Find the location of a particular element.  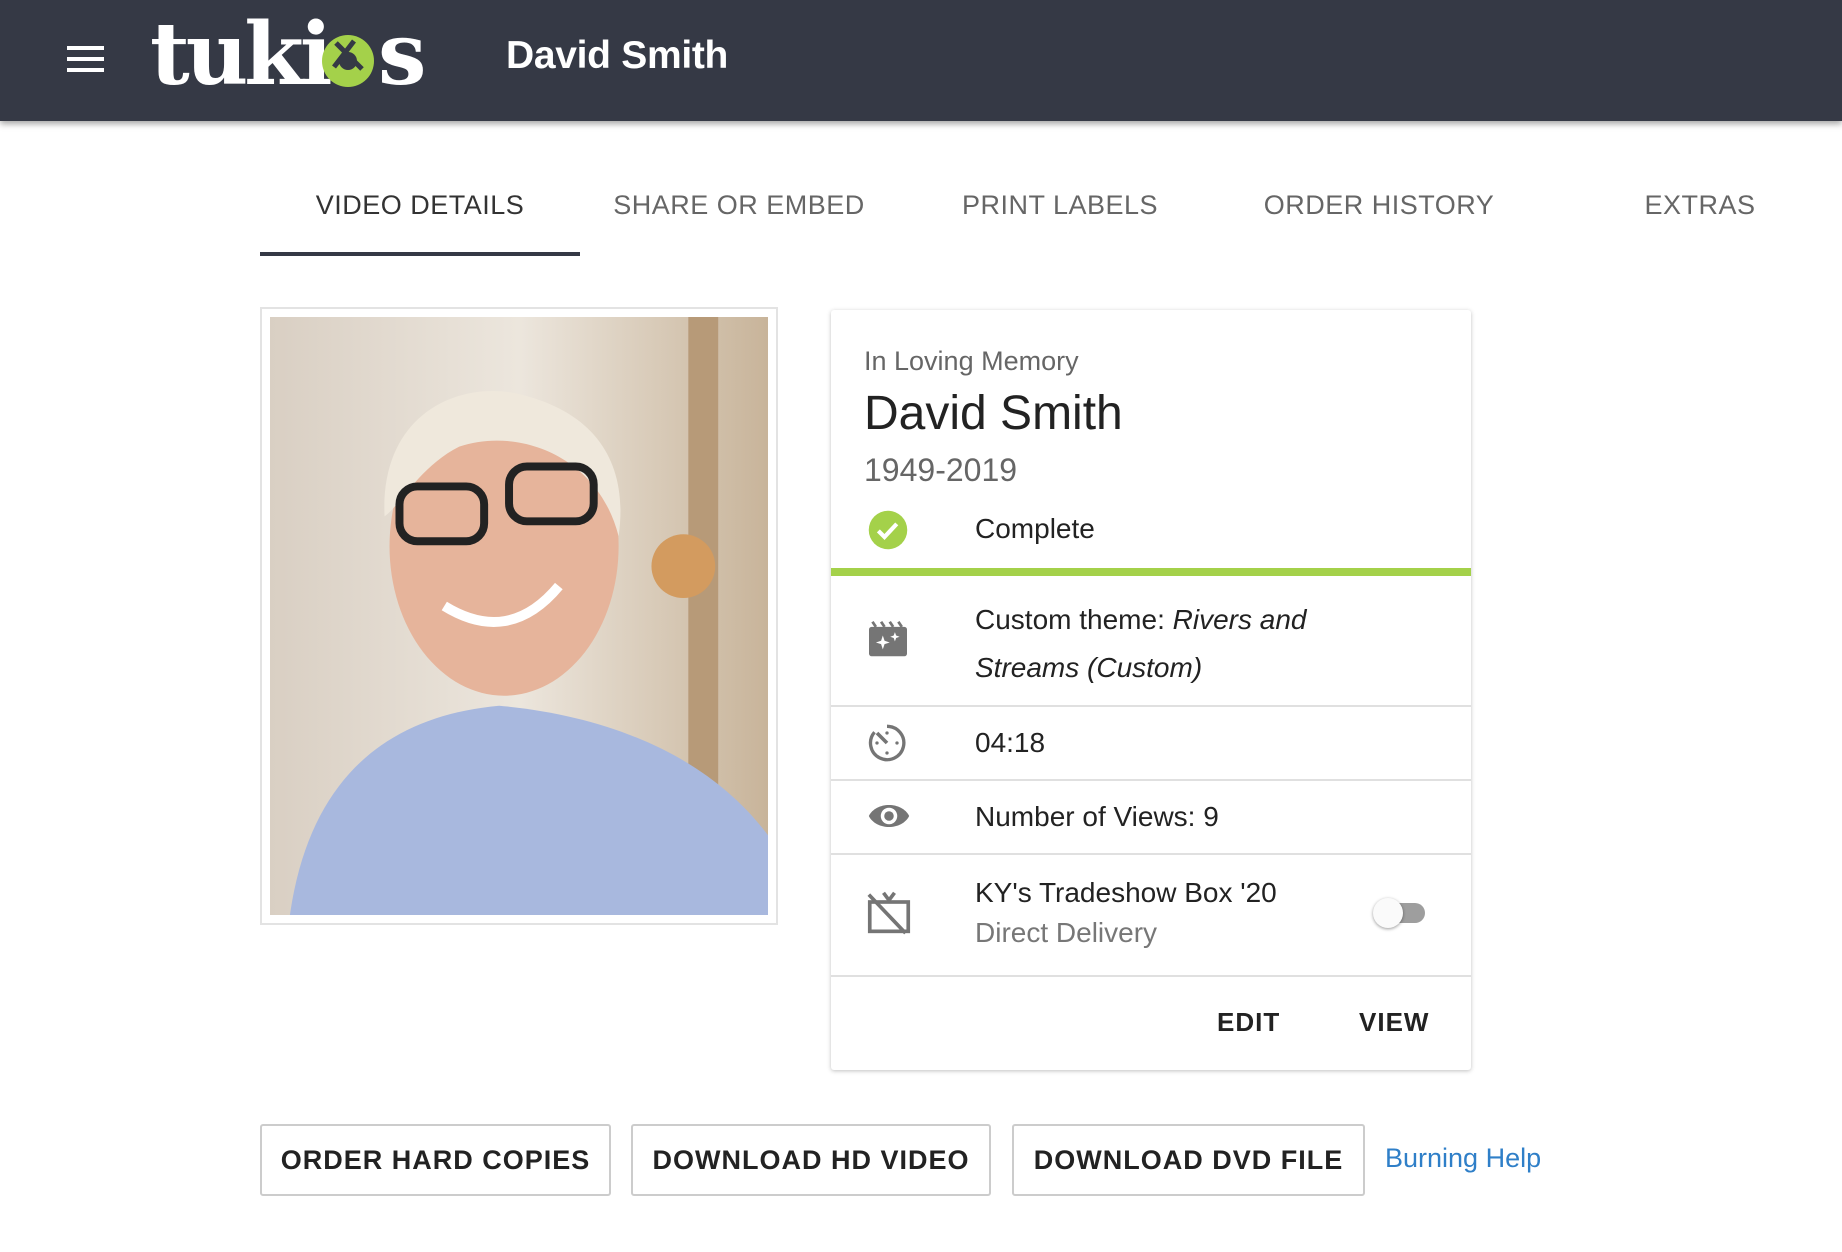

tab-share-or-embed: SHARE OR EMBED is located at coordinates (739, 223).